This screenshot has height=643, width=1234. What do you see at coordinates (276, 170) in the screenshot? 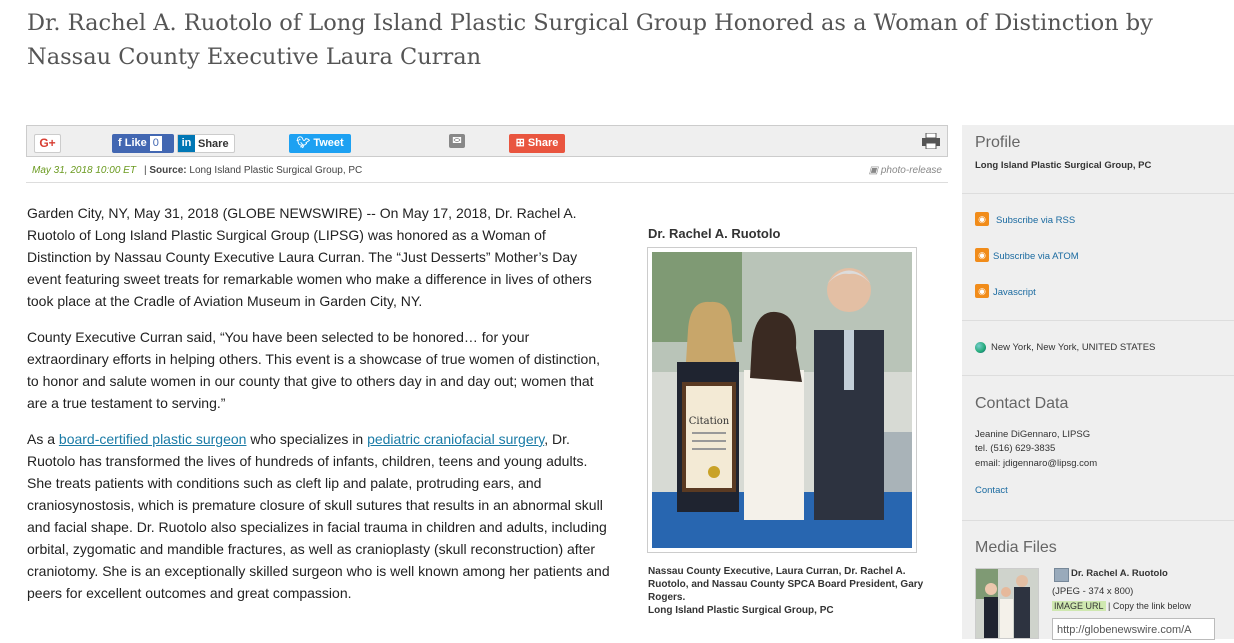
I see `source-name: Long Island Plastic Surgical Group, PC` at bounding box center [276, 170].